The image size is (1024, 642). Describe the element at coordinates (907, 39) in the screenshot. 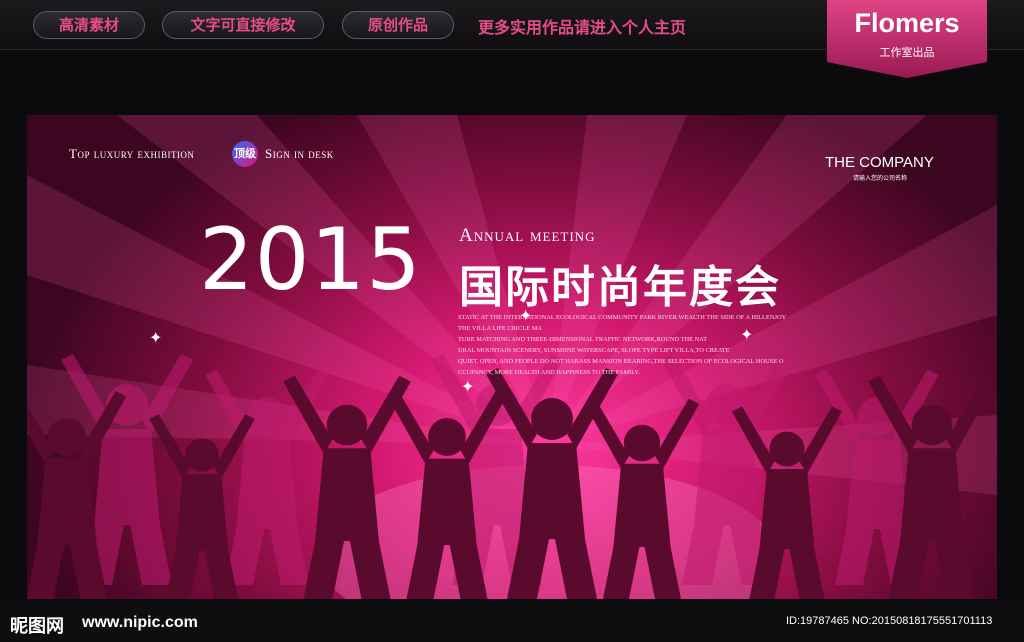

I see `brand-ribbon: Flomers 工作室出品` at that location.